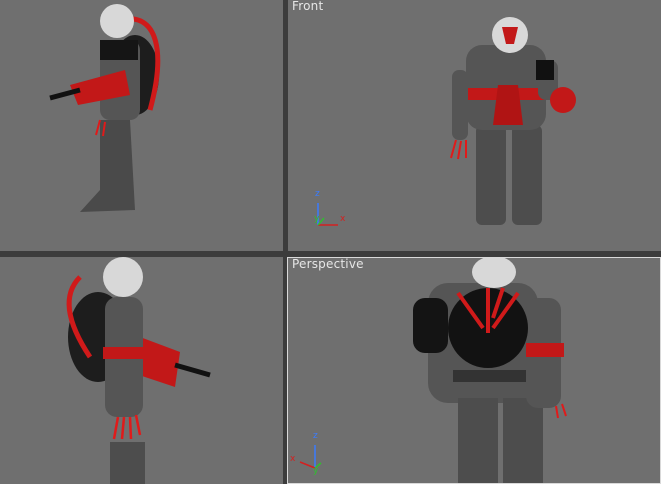  I want to click on front-axis-x-label: x, so click(343, 219).